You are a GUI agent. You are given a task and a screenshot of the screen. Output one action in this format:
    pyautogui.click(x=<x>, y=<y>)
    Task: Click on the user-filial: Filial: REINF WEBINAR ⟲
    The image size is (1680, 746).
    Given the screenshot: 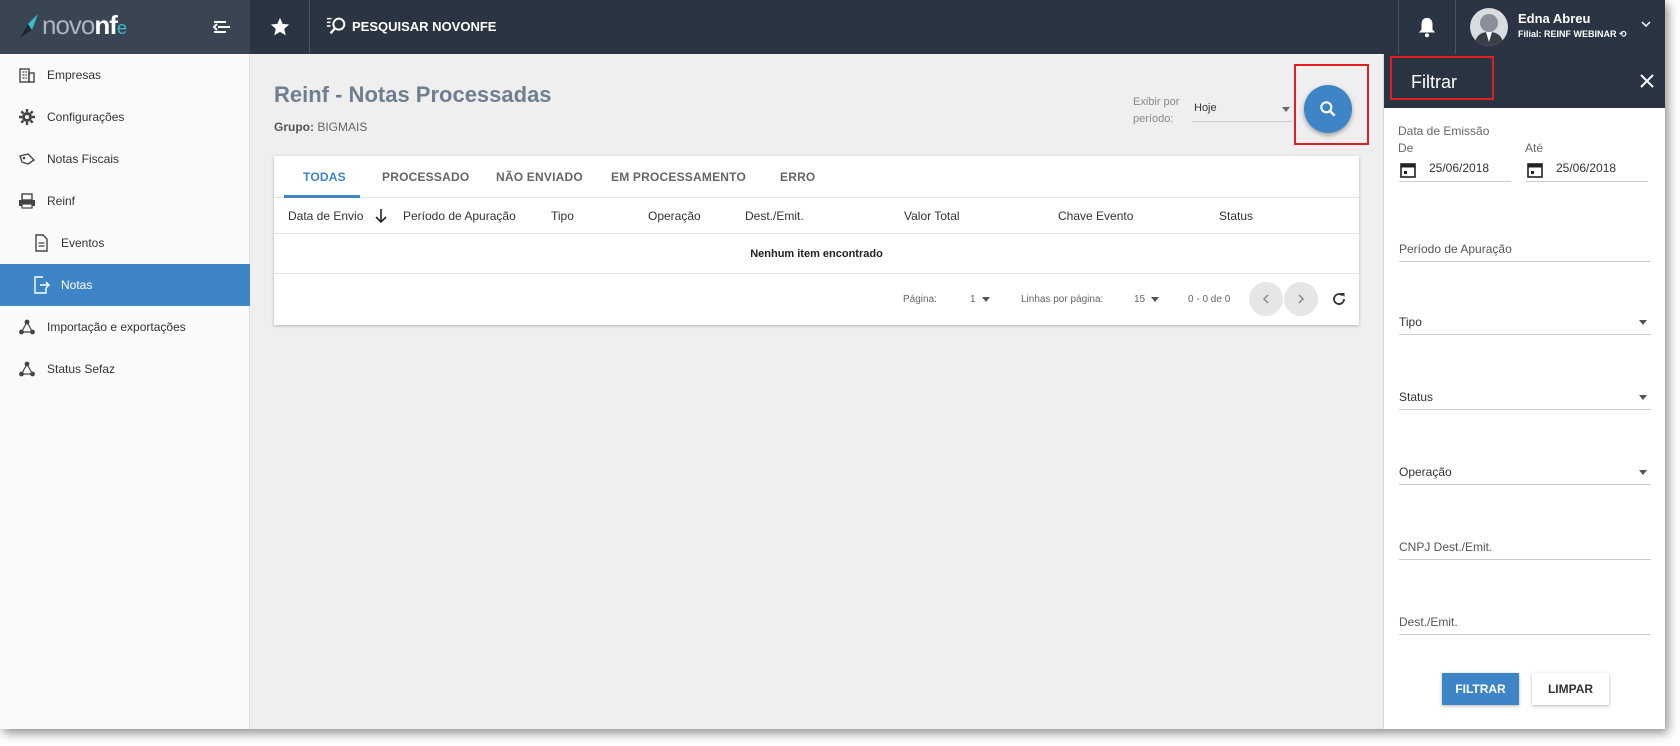 What is the action you would take?
    pyautogui.click(x=1572, y=34)
    